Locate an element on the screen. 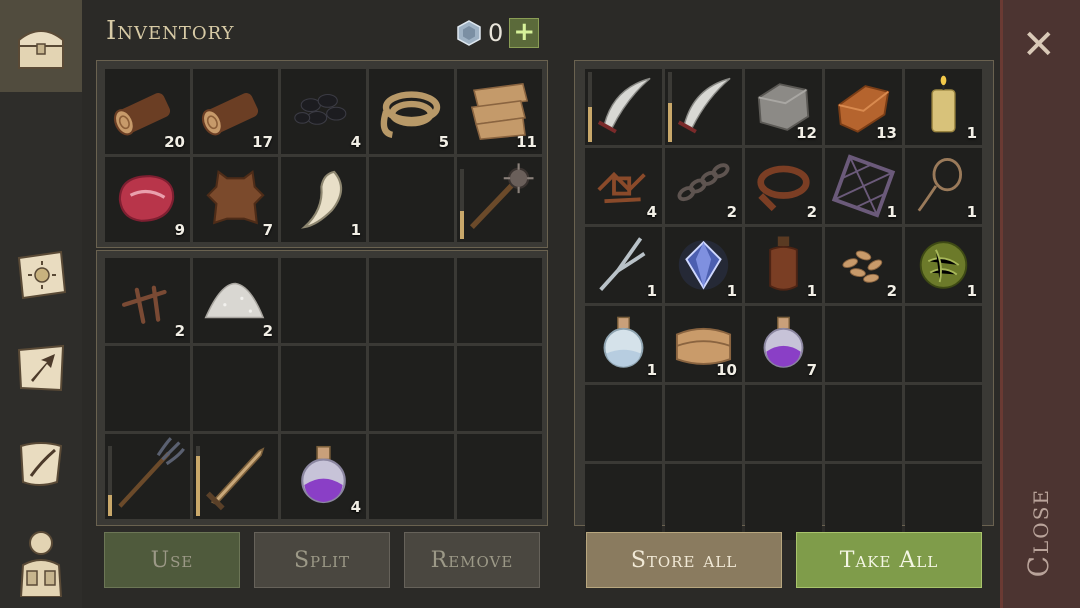  item-slot-lasso: 1 is located at coordinates (943, 186).